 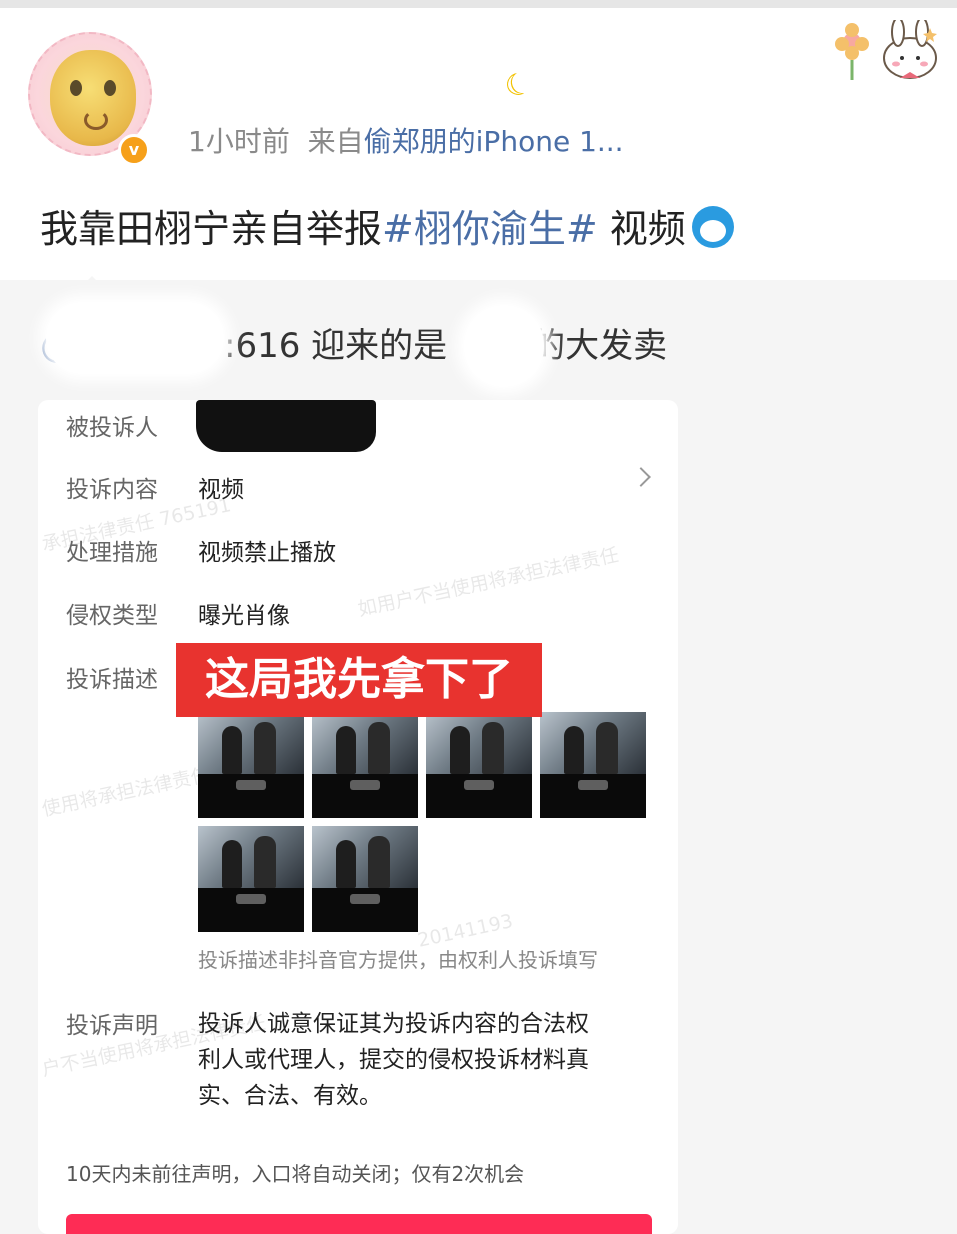 I want to click on post-time: 1小时前, so click(x=239, y=141).